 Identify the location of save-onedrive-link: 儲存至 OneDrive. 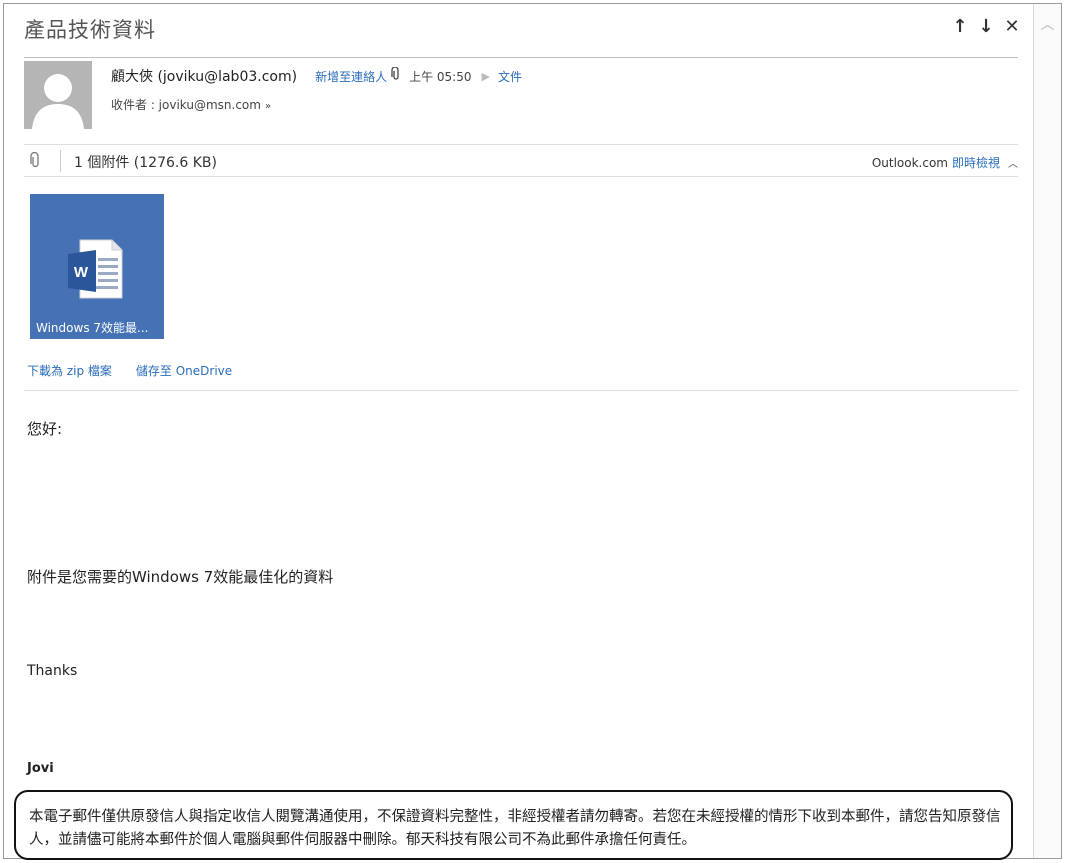
(184, 370).